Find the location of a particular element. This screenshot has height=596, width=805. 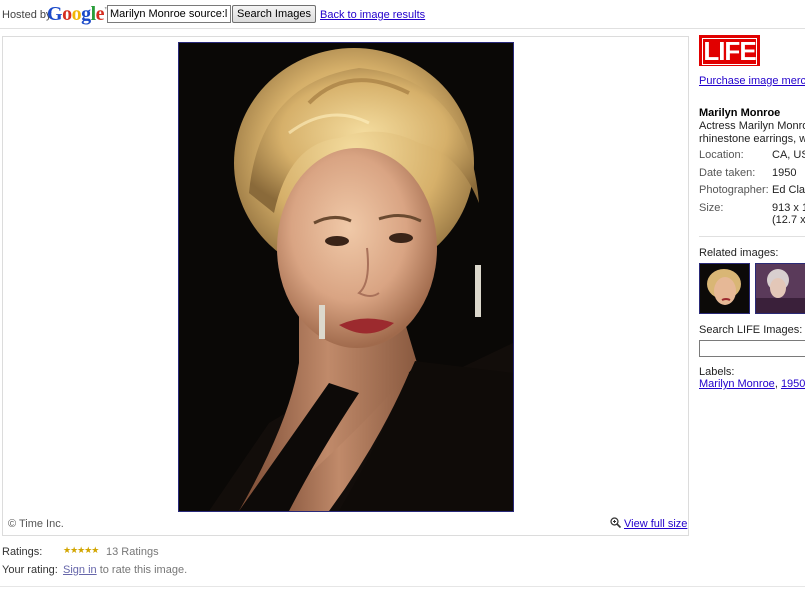

meta-value: 1950 is located at coordinates (784, 173).